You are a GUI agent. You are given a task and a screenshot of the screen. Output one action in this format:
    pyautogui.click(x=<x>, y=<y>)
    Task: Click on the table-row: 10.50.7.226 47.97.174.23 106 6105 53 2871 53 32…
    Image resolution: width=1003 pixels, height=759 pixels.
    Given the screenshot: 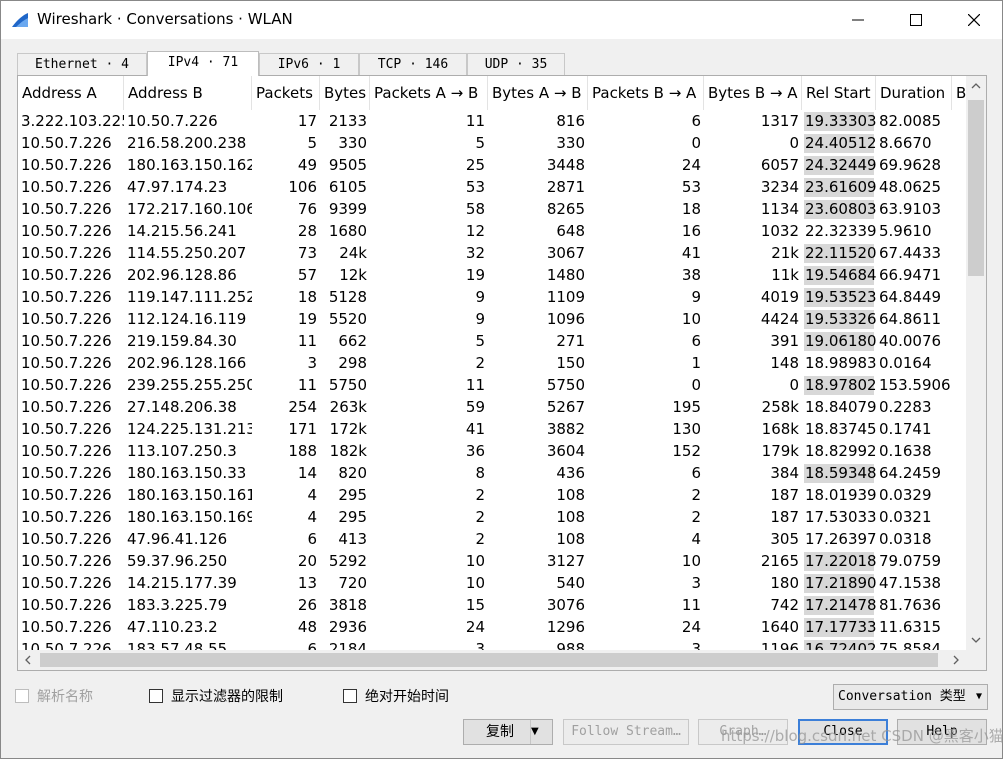 What is the action you would take?
    pyautogui.click(x=492, y=187)
    